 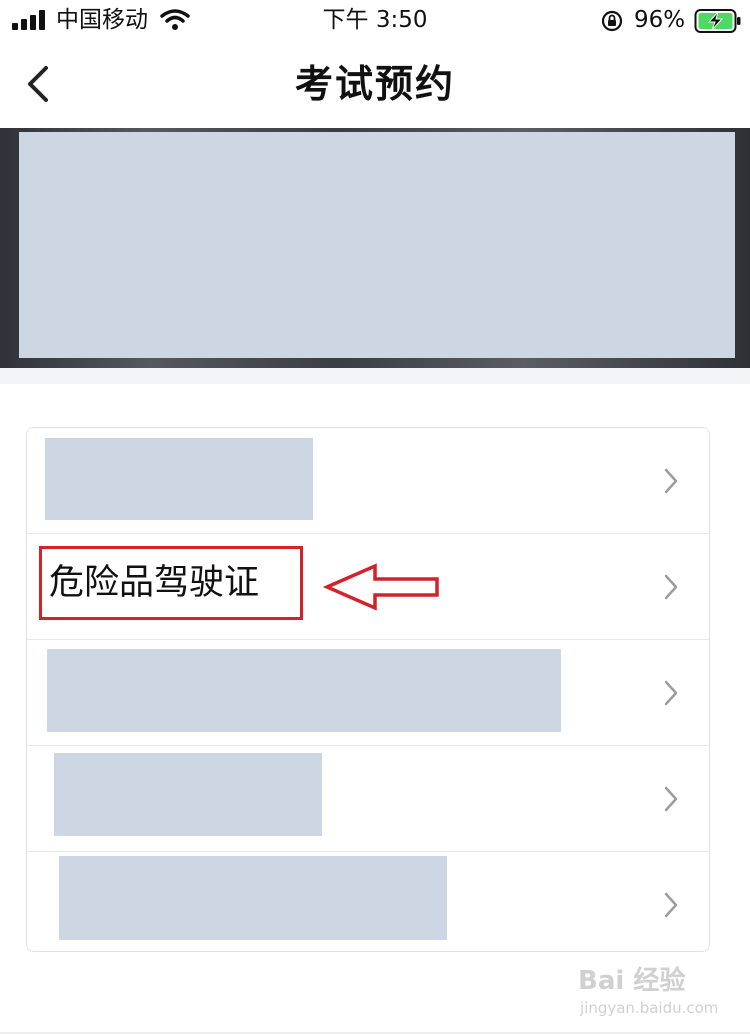 I want to click on battery-charging-icon, so click(x=717, y=21).